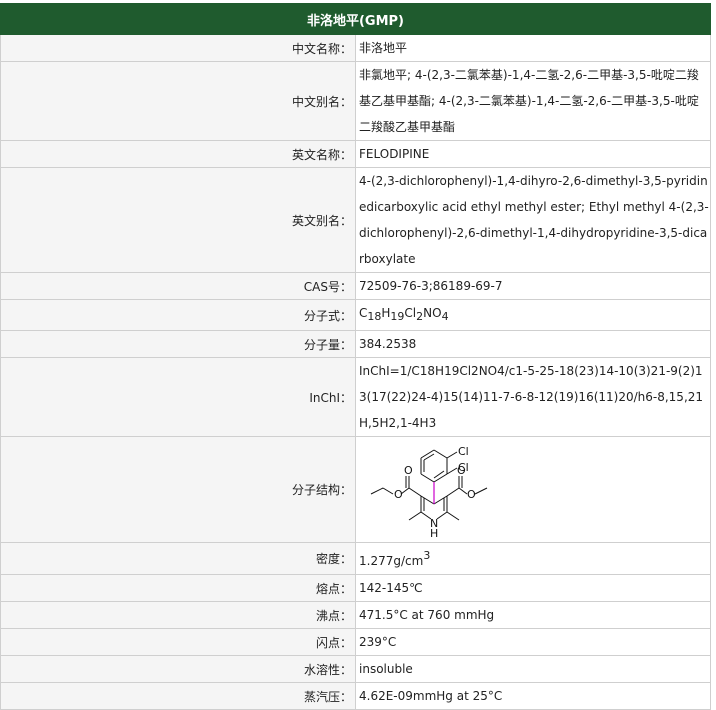 The image size is (716, 710). Describe the element at coordinates (178, 154) in the screenshot. I see `label-en-name: 英文名称：` at that location.